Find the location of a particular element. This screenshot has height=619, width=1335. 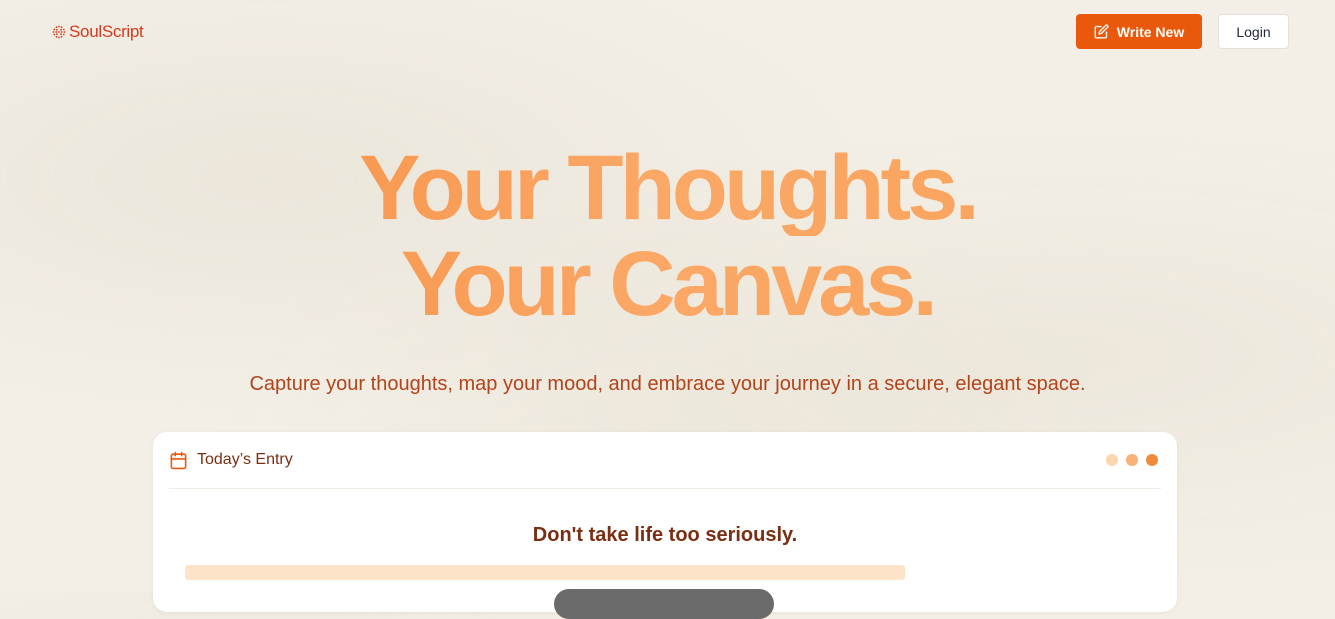

window-dots is located at coordinates (1132, 460).